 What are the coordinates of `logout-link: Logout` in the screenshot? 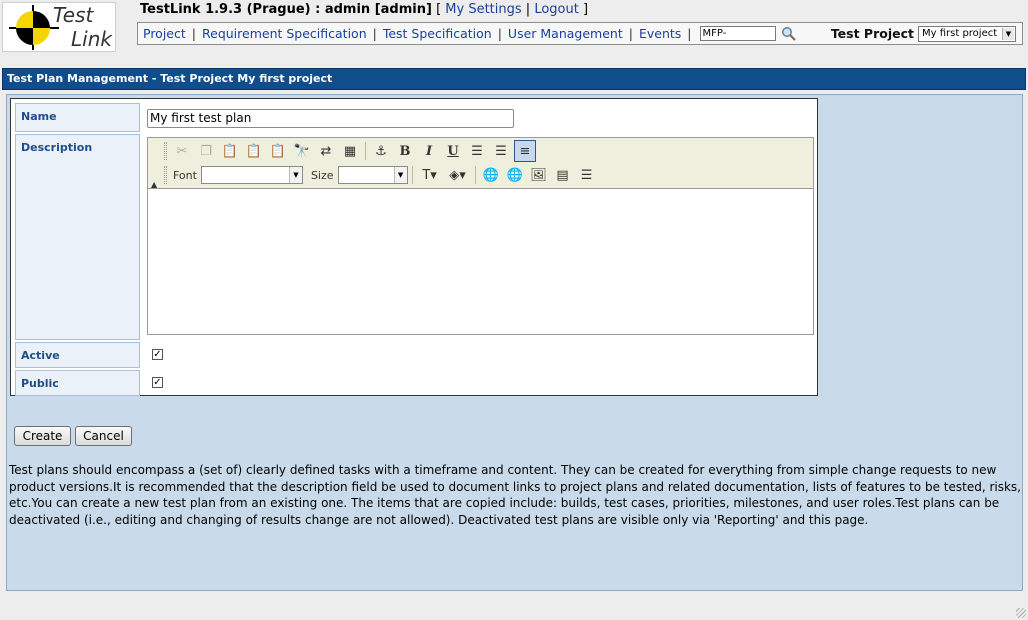 It's located at (556, 9).